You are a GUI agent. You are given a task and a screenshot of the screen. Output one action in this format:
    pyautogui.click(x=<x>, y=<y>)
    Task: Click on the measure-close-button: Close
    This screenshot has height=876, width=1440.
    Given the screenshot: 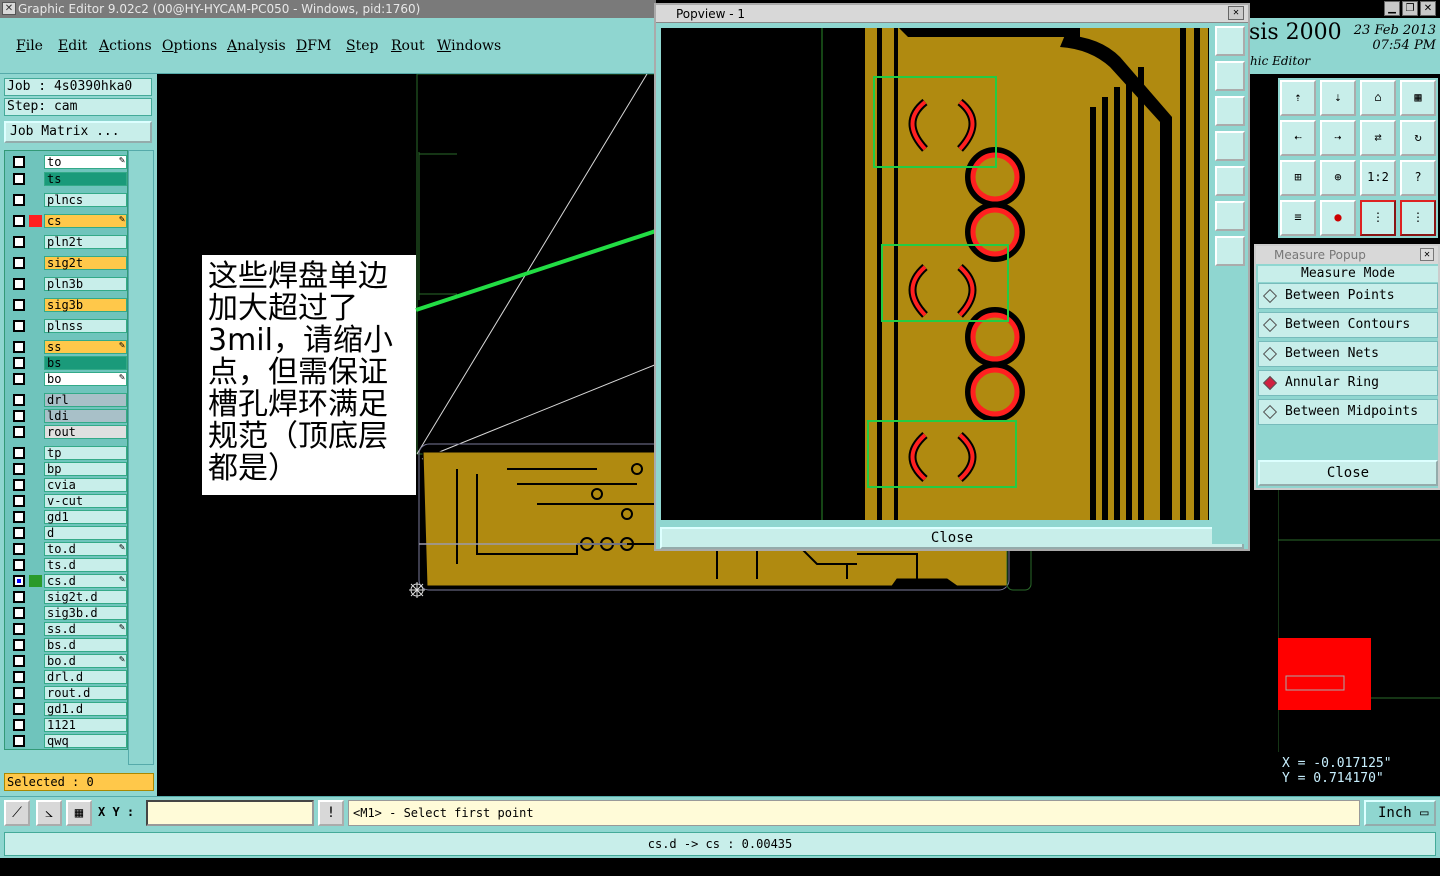 What is the action you would take?
    pyautogui.click(x=1348, y=473)
    